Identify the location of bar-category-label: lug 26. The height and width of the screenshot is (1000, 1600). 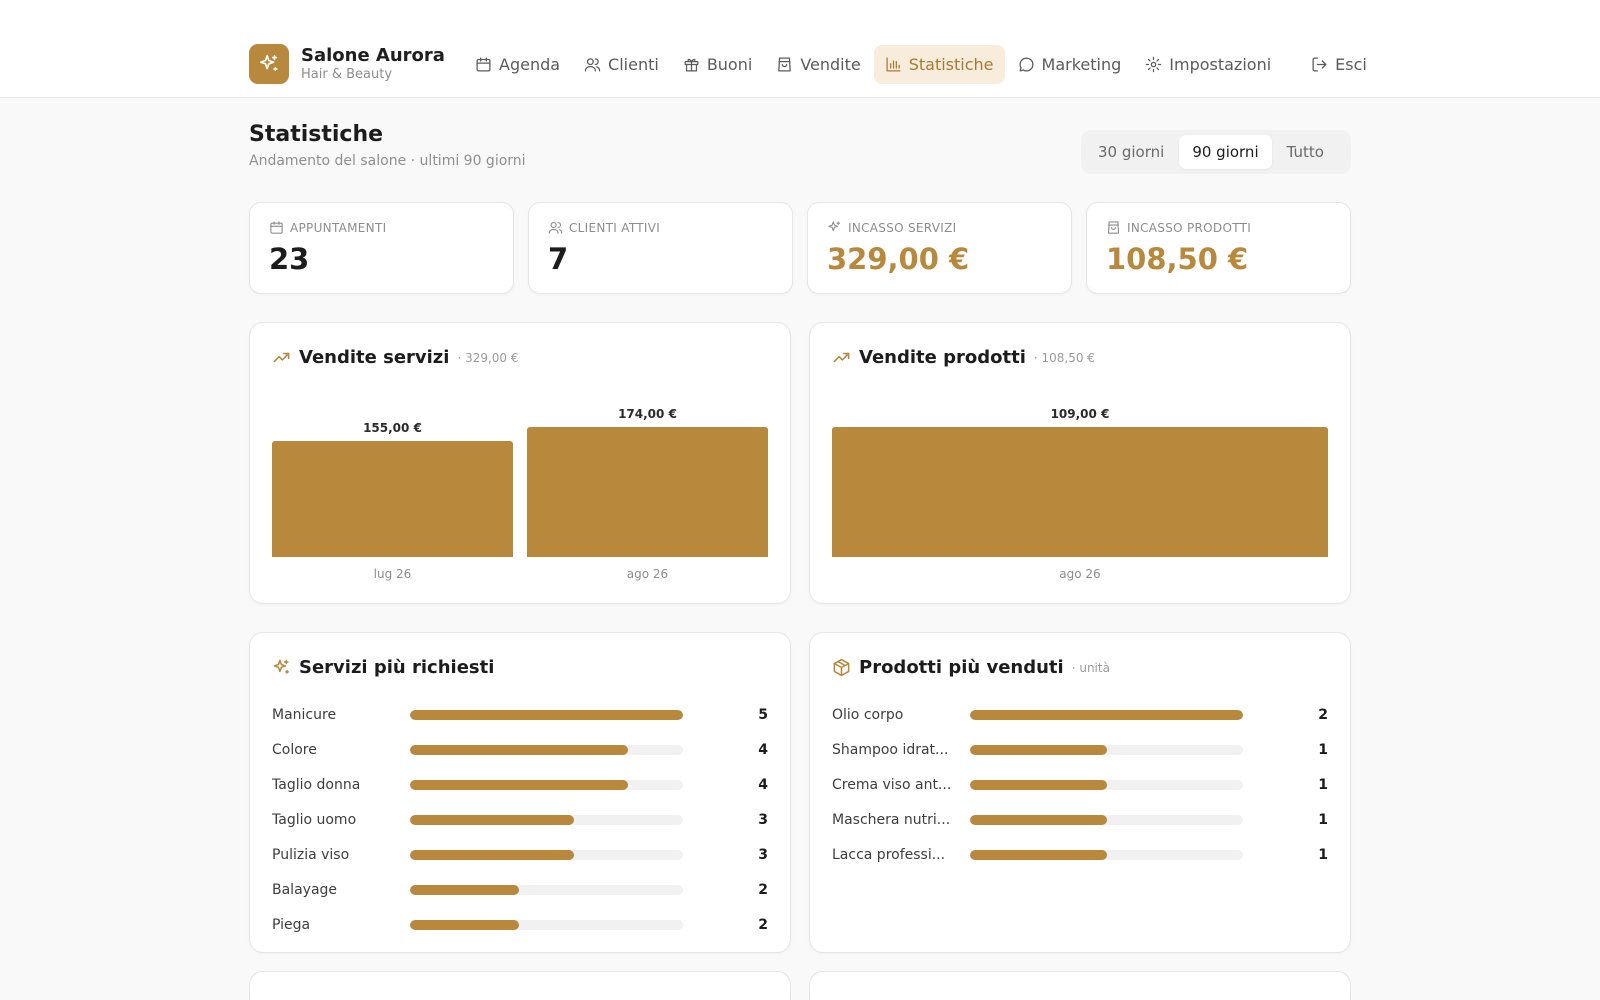
(392, 574).